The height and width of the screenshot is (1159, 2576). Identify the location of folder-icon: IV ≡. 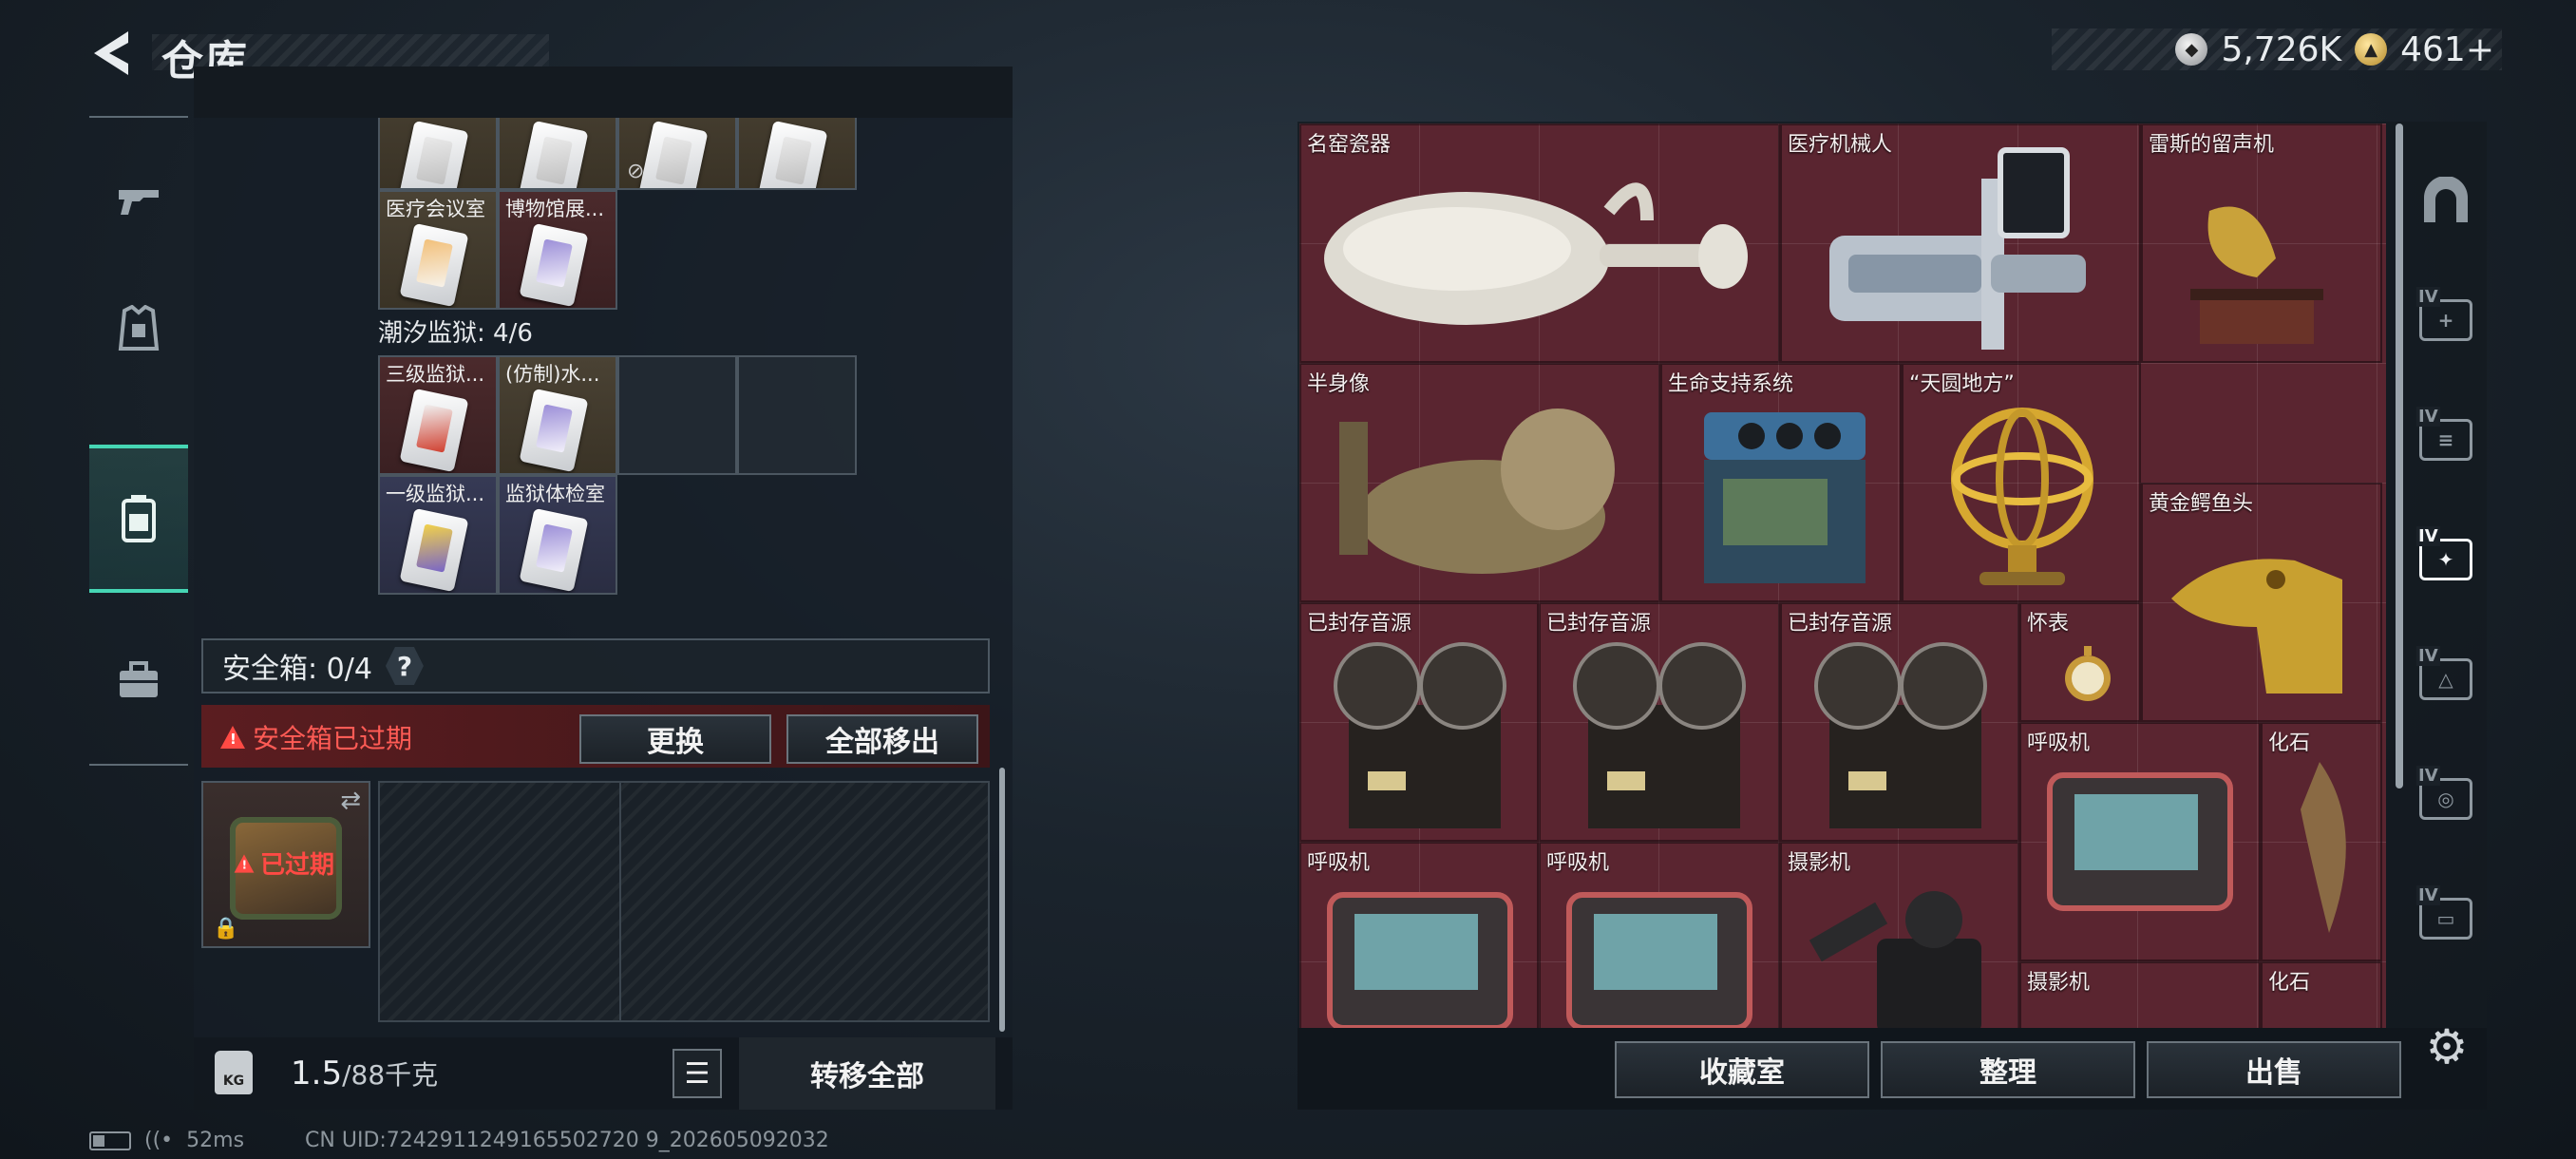
(2444, 434).